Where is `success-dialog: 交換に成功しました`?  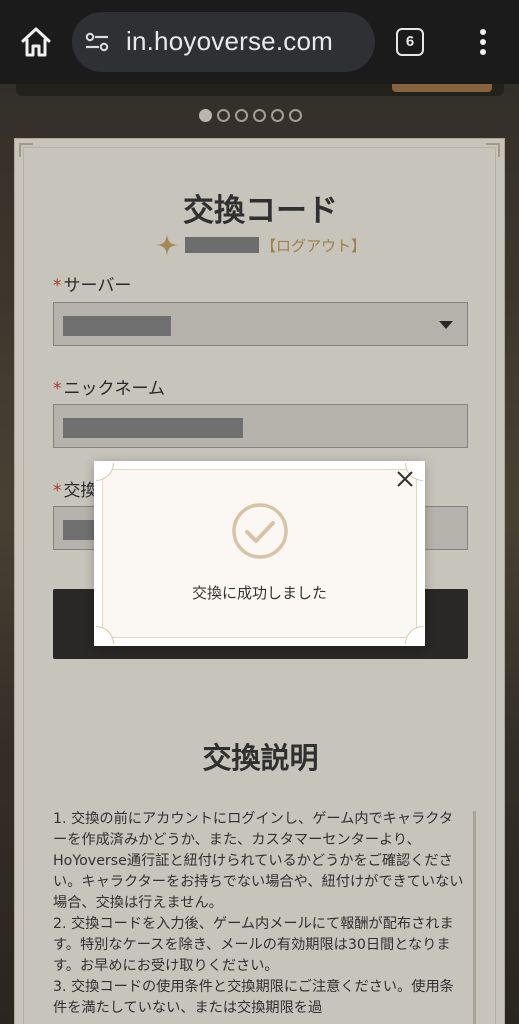 success-dialog: 交換に成功しました is located at coordinates (259, 553).